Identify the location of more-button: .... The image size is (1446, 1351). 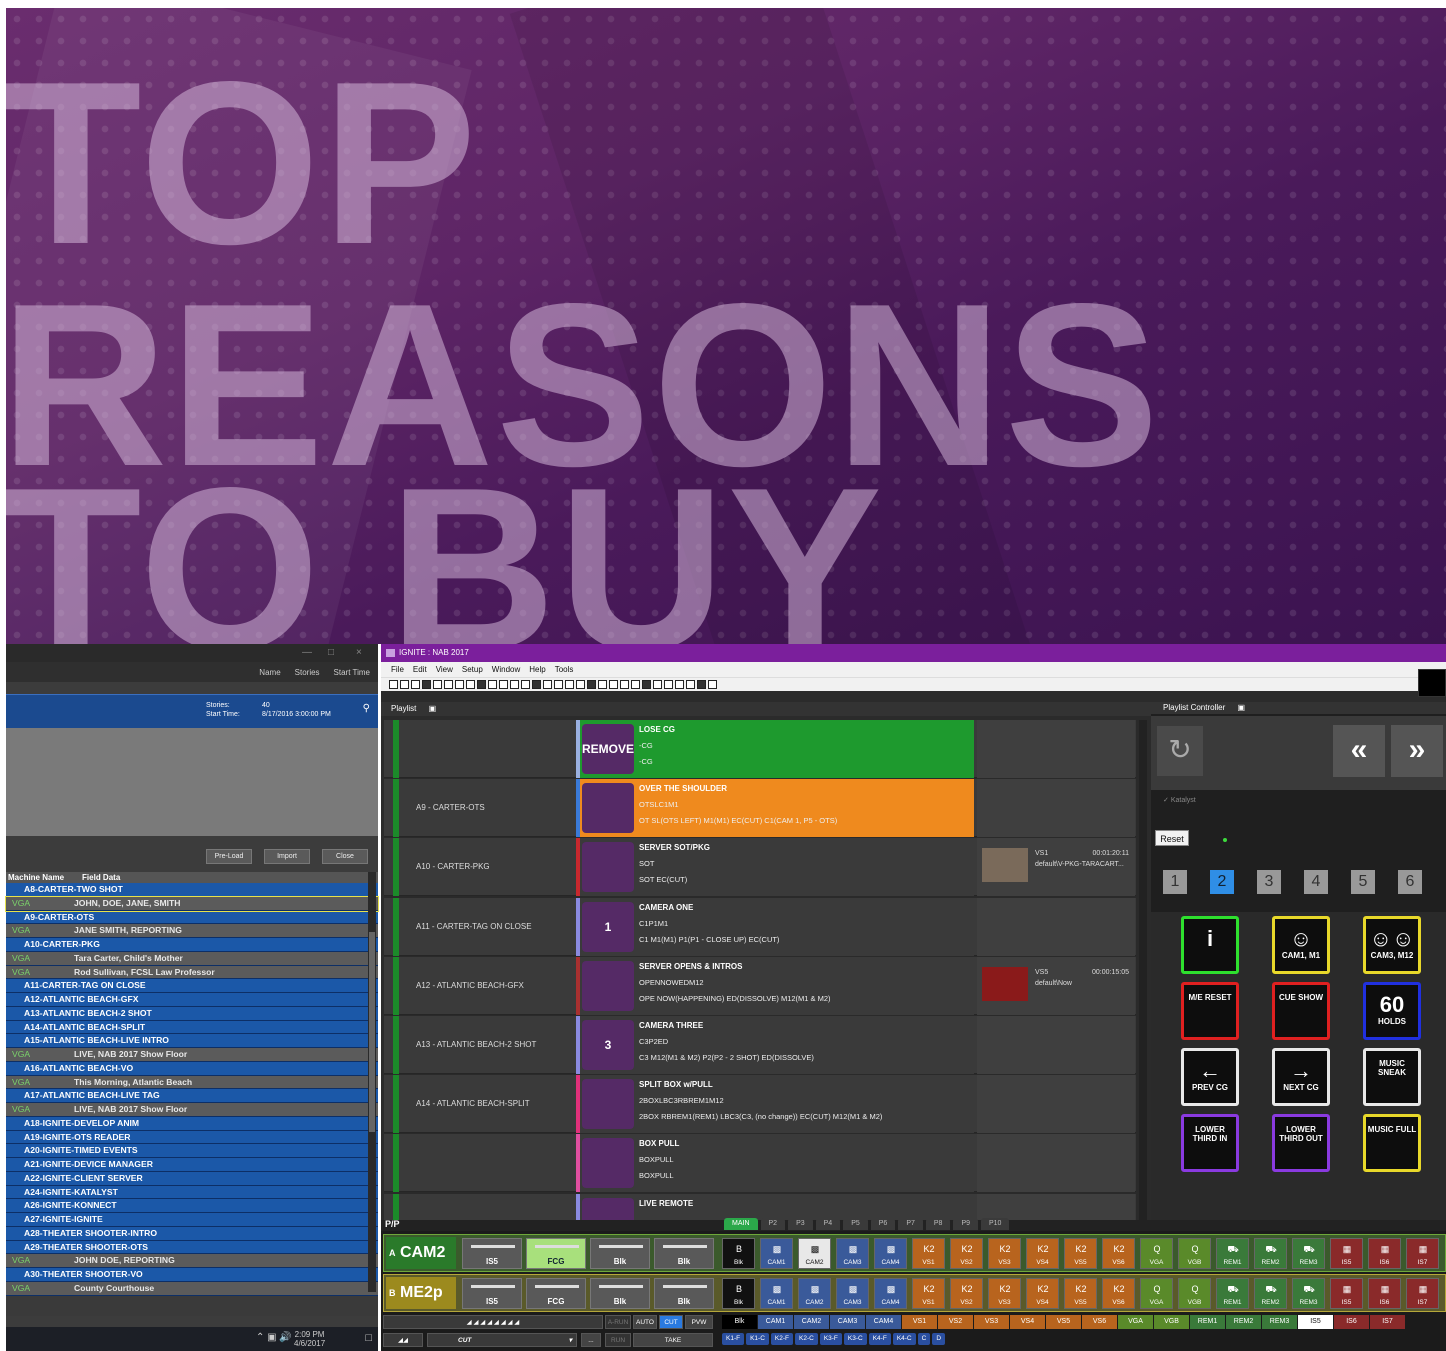
(591, 1340).